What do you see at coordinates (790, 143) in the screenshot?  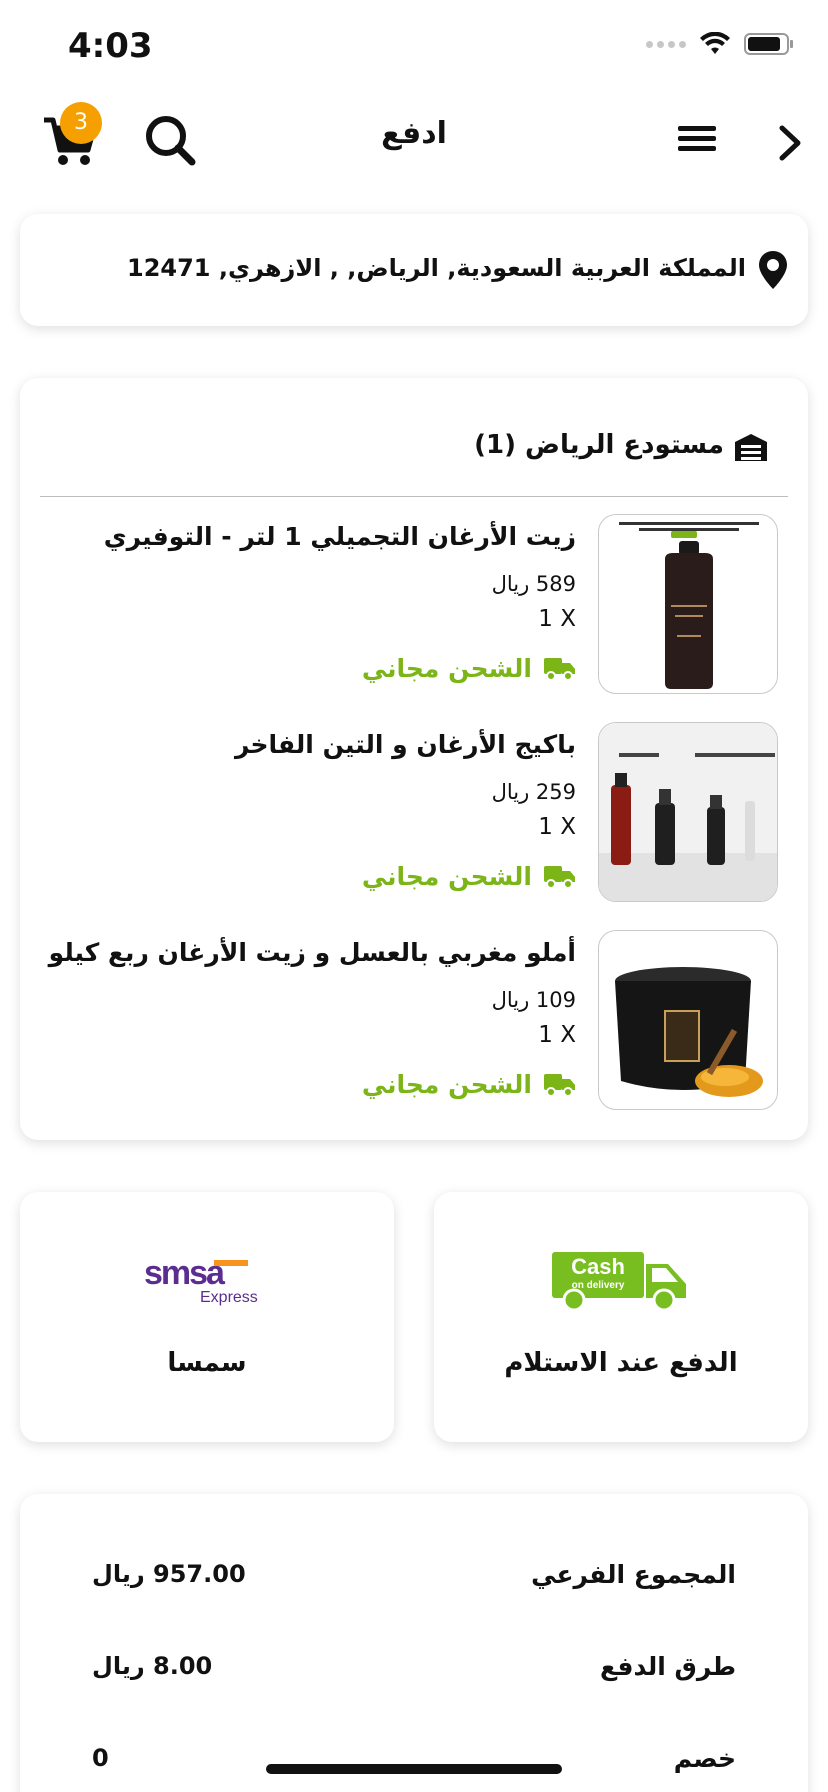 I see `chevron-right-icon` at bounding box center [790, 143].